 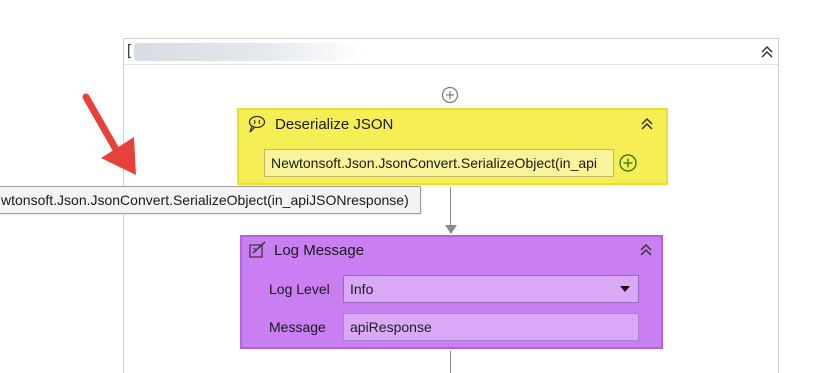 What do you see at coordinates (257, 249) in the screenshot?
I see `log-message-icon` at bounding box center [257, 249].